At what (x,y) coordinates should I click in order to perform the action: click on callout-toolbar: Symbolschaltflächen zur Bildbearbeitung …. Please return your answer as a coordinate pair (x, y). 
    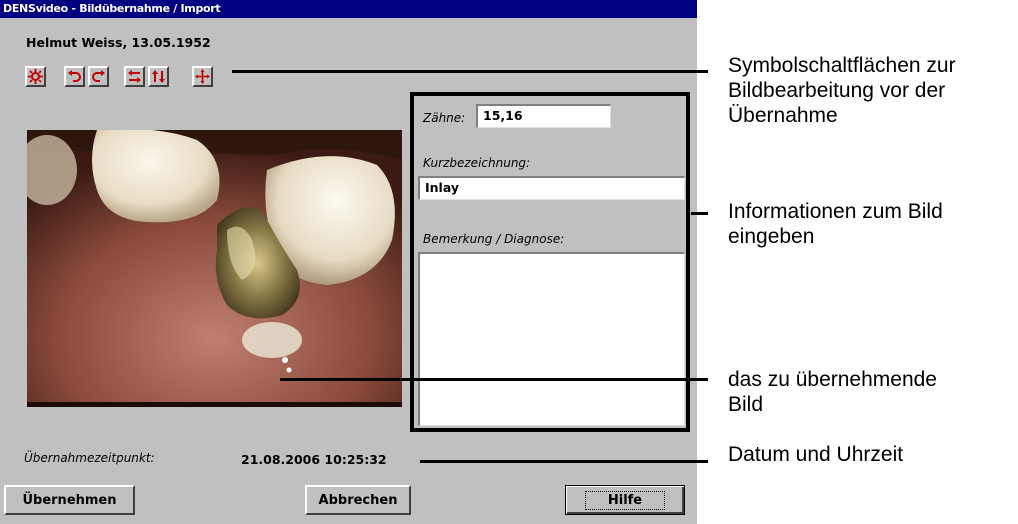
    Looking at the image, I should click on (842, 90).